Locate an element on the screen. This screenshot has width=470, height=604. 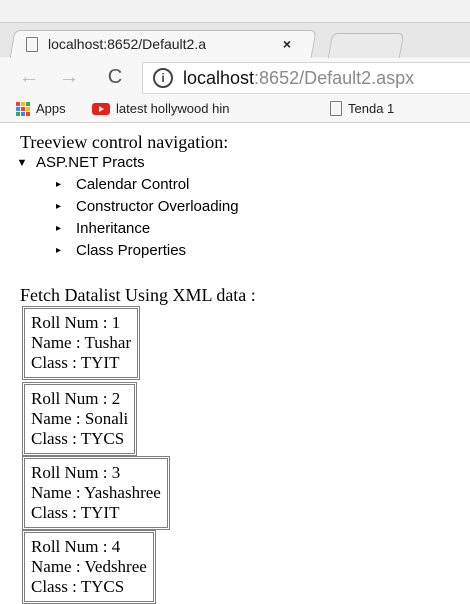
bookmark-youtube-label: latest hollywood hin is located at coordinates (173, 108).